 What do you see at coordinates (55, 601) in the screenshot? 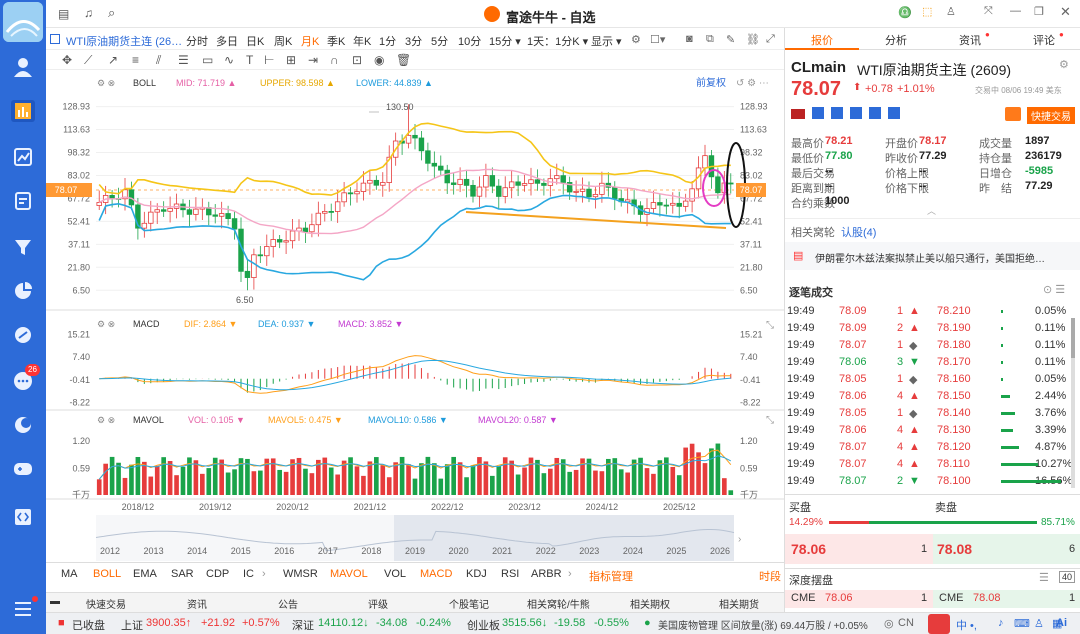
I see `collapse-icon: ▬` at bounding box center [55, 601].